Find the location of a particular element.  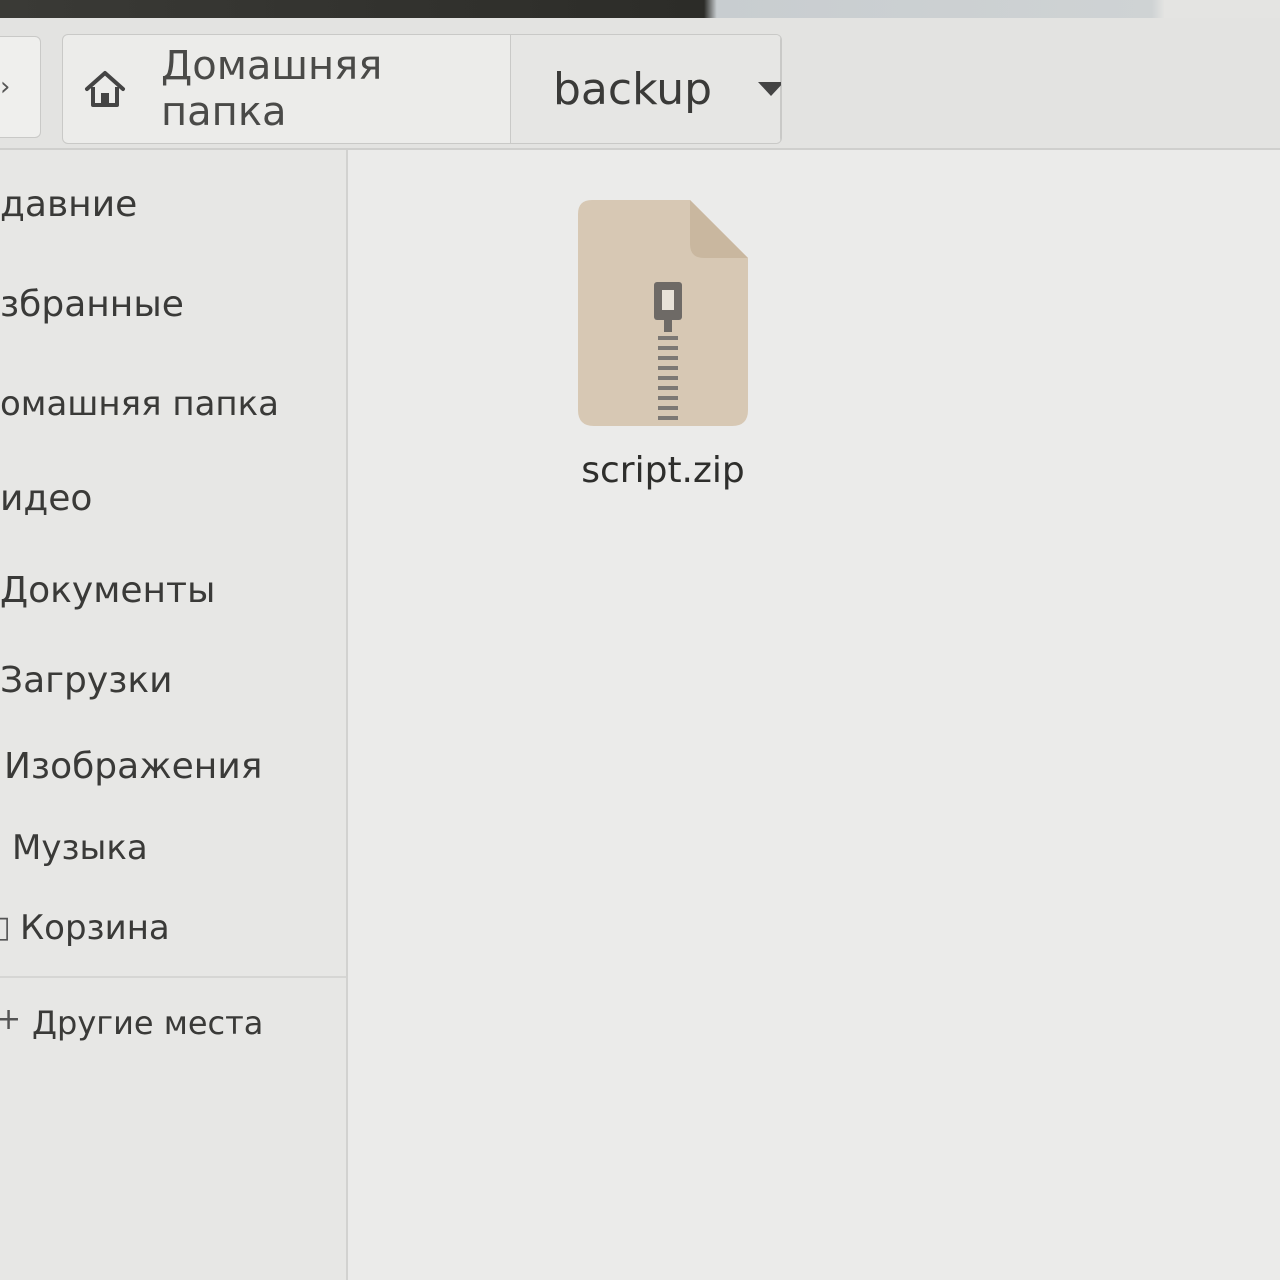

file-item: script.zip is located at coordinates (663, 345).